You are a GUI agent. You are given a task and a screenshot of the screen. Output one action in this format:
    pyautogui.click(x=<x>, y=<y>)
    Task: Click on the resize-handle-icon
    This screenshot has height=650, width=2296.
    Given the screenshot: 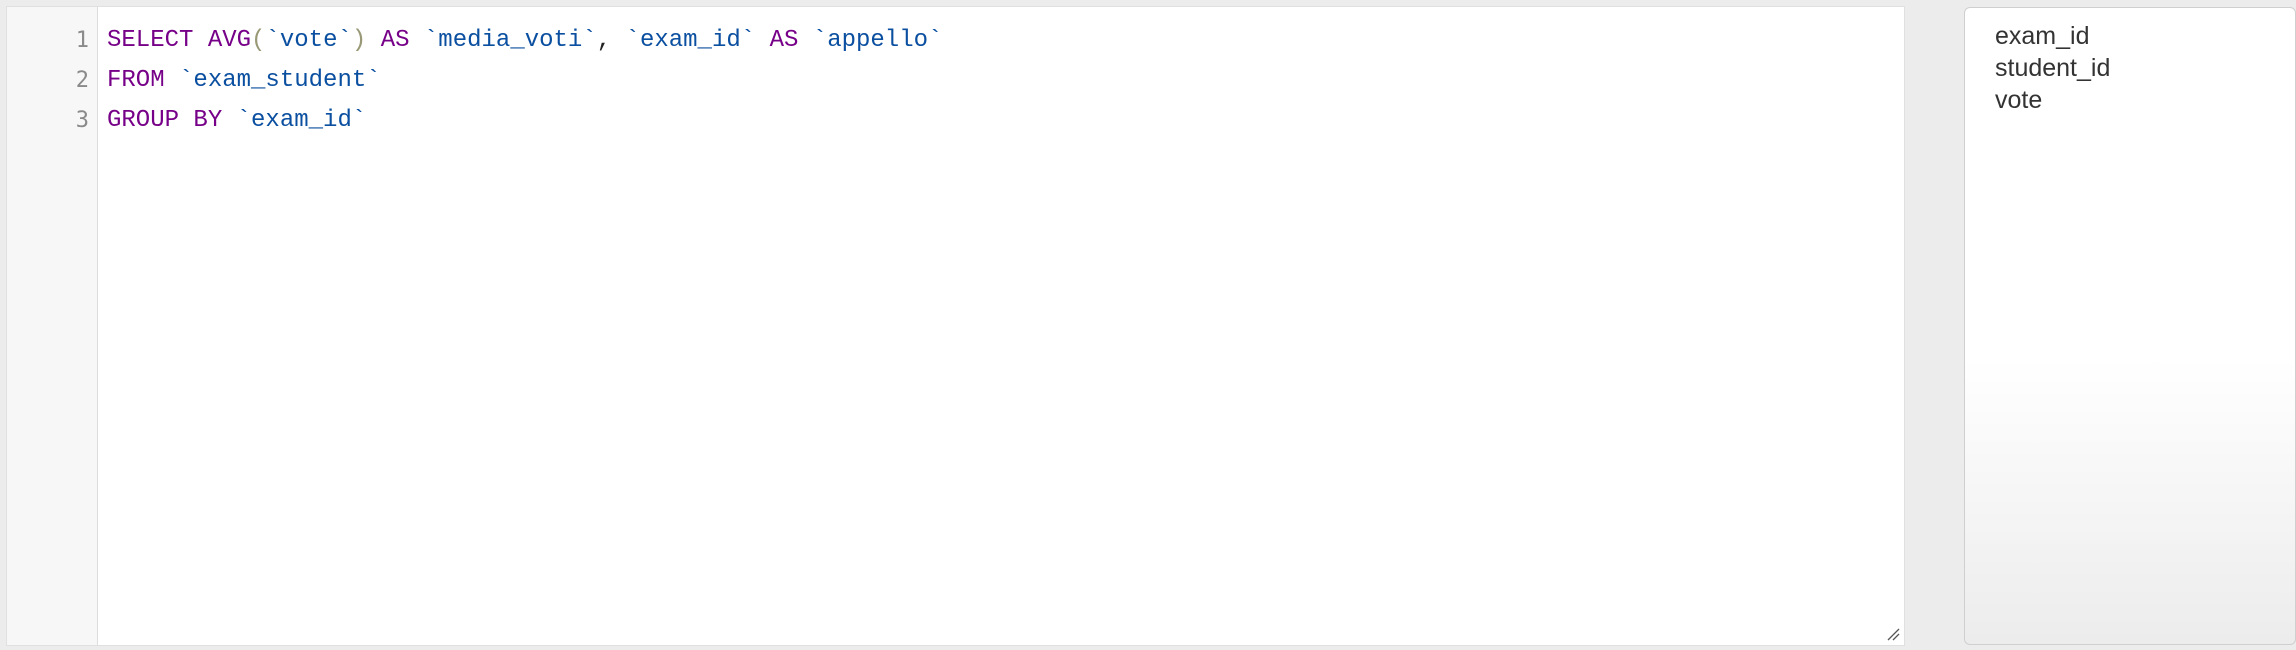 What is the action you would take?
    pyautogui.click(x=1893, y=634)
    